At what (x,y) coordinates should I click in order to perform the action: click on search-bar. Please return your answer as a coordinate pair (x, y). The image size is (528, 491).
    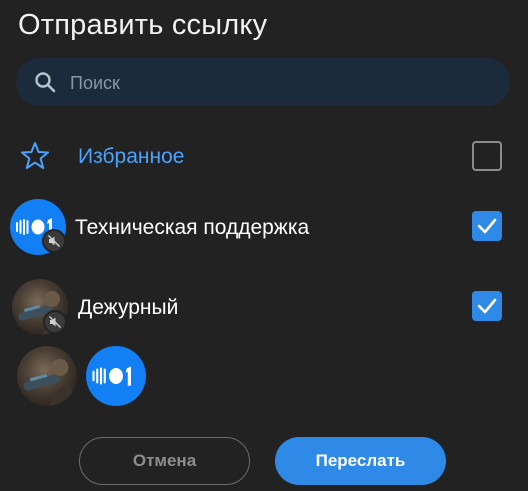
    Looking at the image, I should click on (263, 83).